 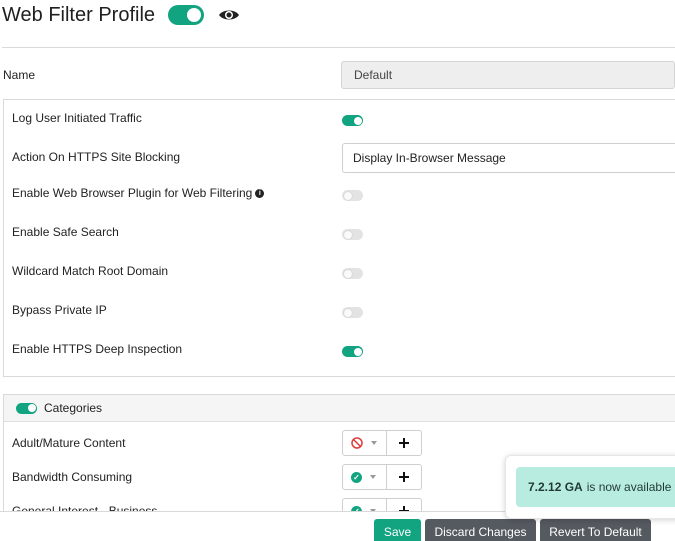 I want to click on revert-to-default-button: Revert To Default, so click(x=595, y=530).